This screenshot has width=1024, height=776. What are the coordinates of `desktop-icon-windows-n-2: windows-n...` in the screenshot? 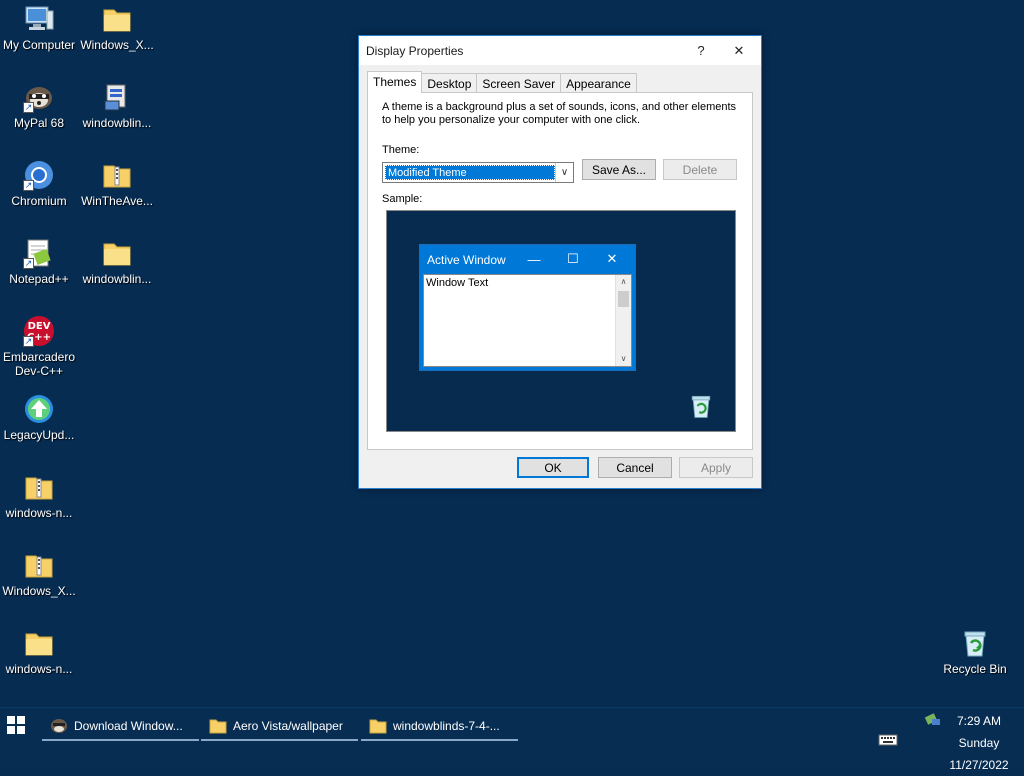 It's located at (39, 651).